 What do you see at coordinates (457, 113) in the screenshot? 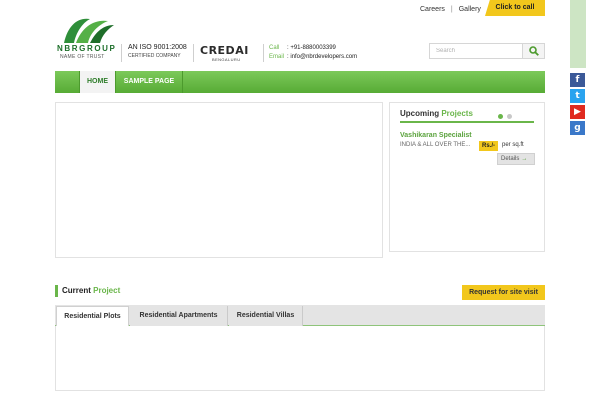
I see `title-green: Projects` at bounding box center [457, 113].